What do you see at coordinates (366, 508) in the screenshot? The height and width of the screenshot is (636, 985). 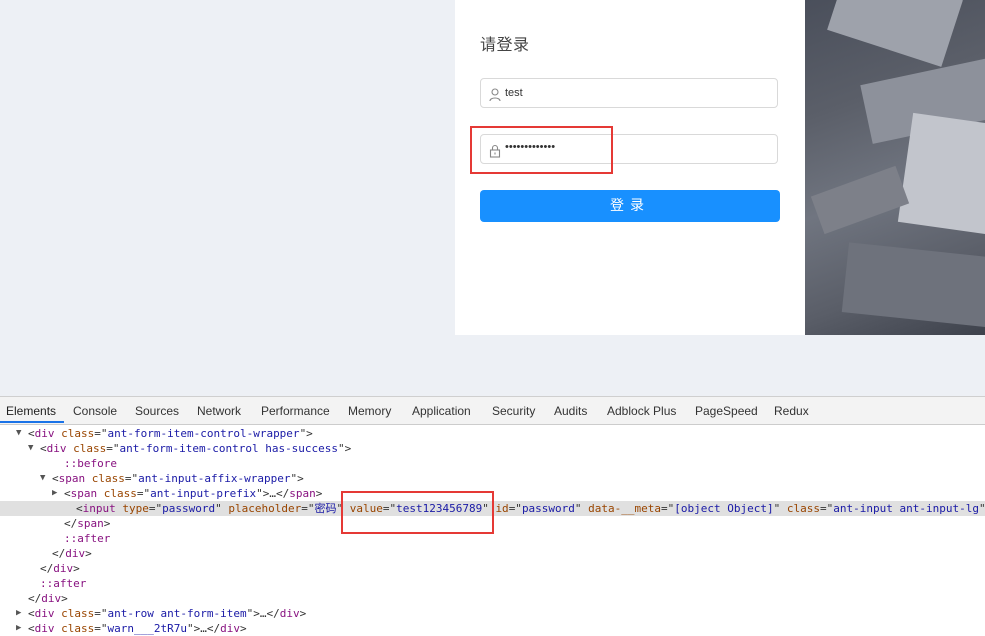 I see `dom-token: value` at bounding box center [366, 508].